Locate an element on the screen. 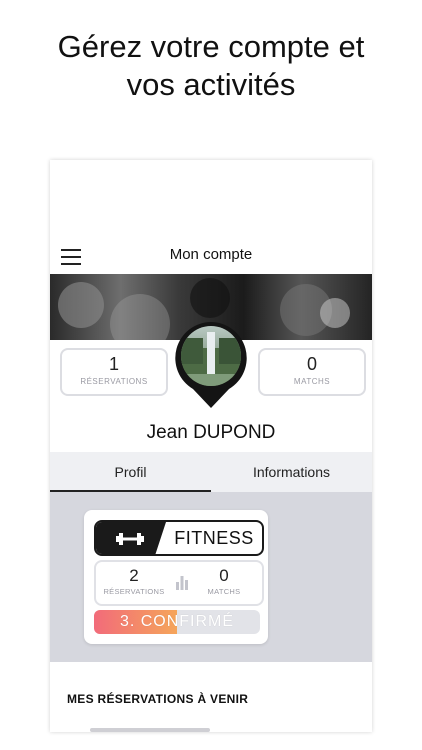  user-name: Jean DUPOND is located at coordinates (211, 433).